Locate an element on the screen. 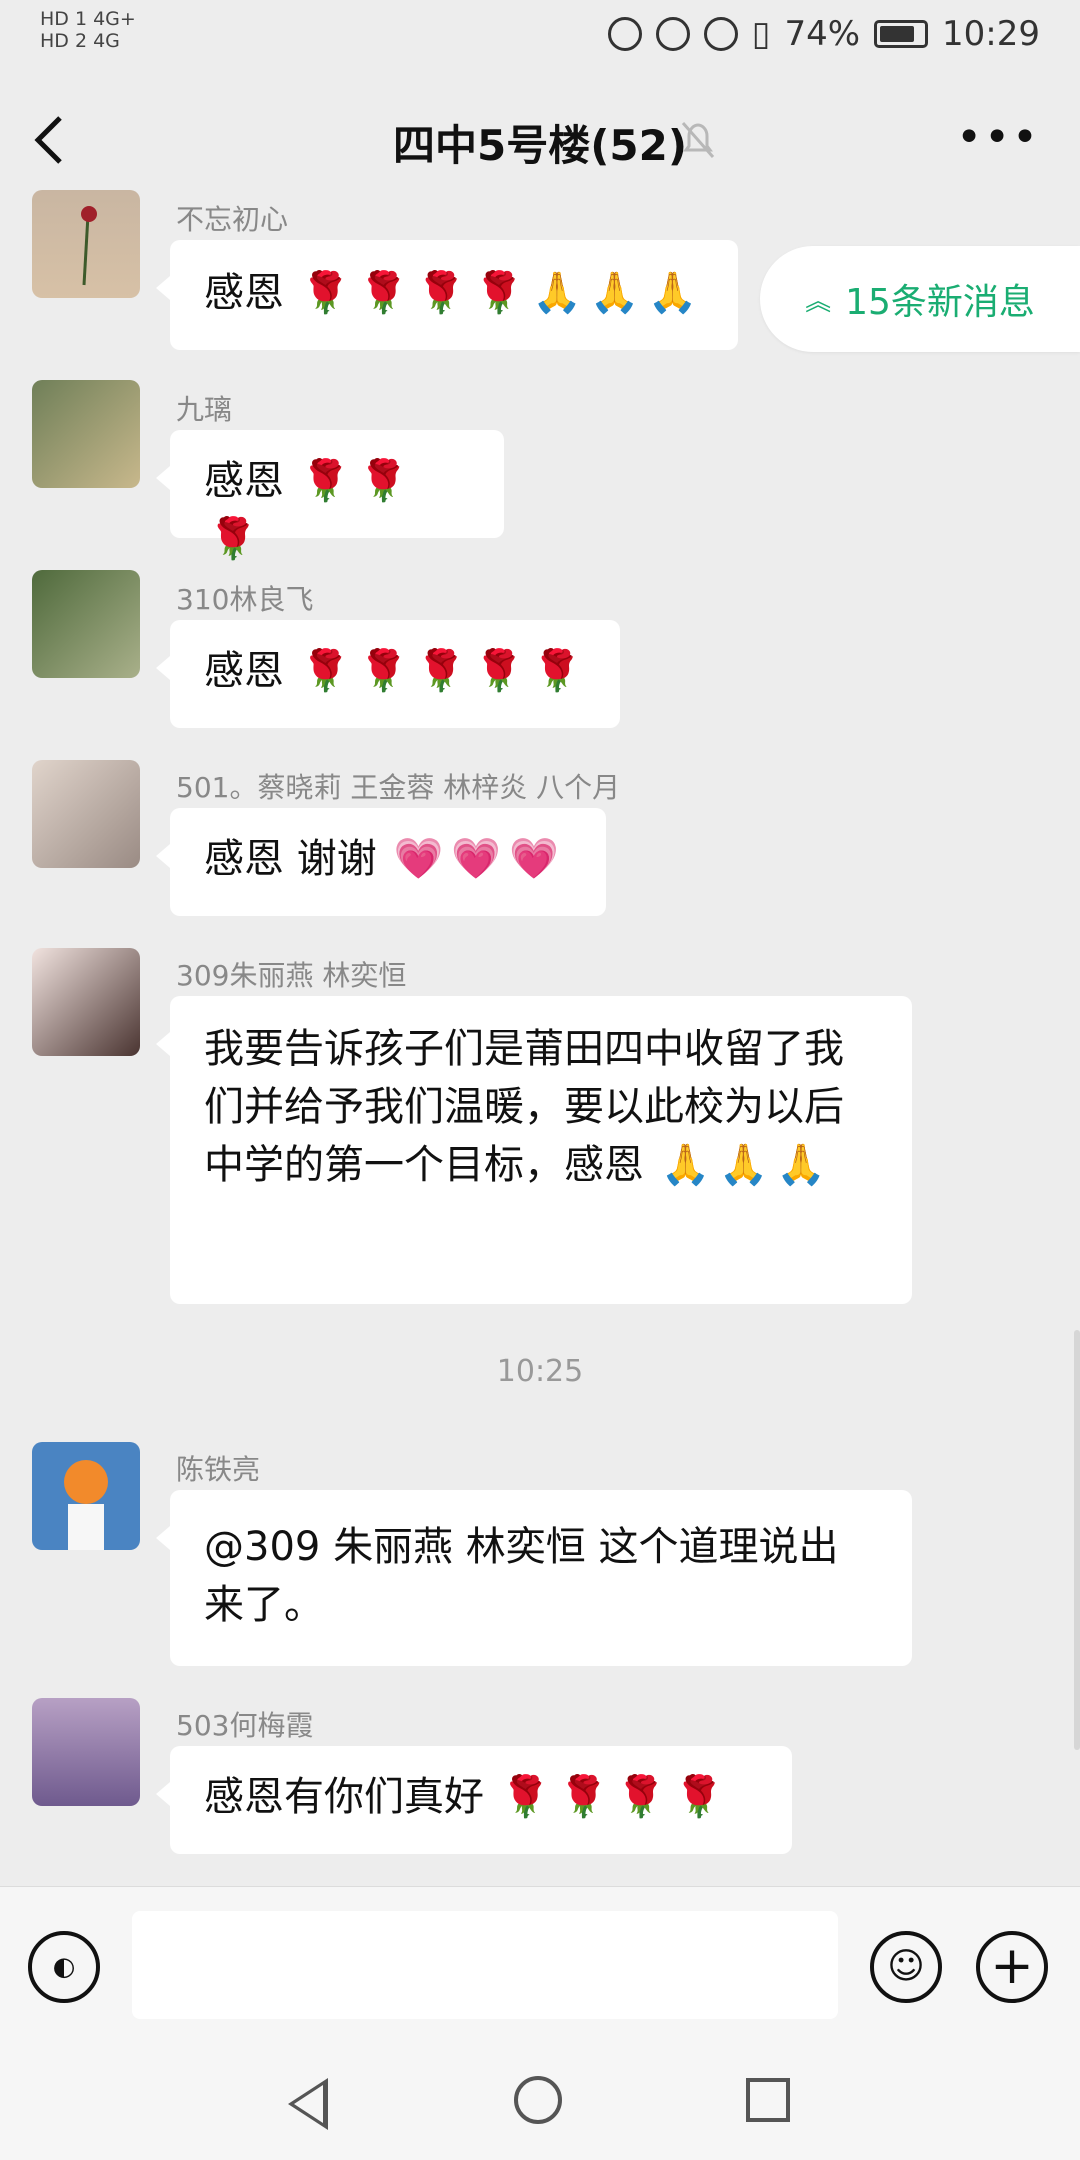 The height and width of the screenshot is (2160, 1080). message-bubble: 感恩 🌹 🌹🌹 is located at coordinates (330, 494).